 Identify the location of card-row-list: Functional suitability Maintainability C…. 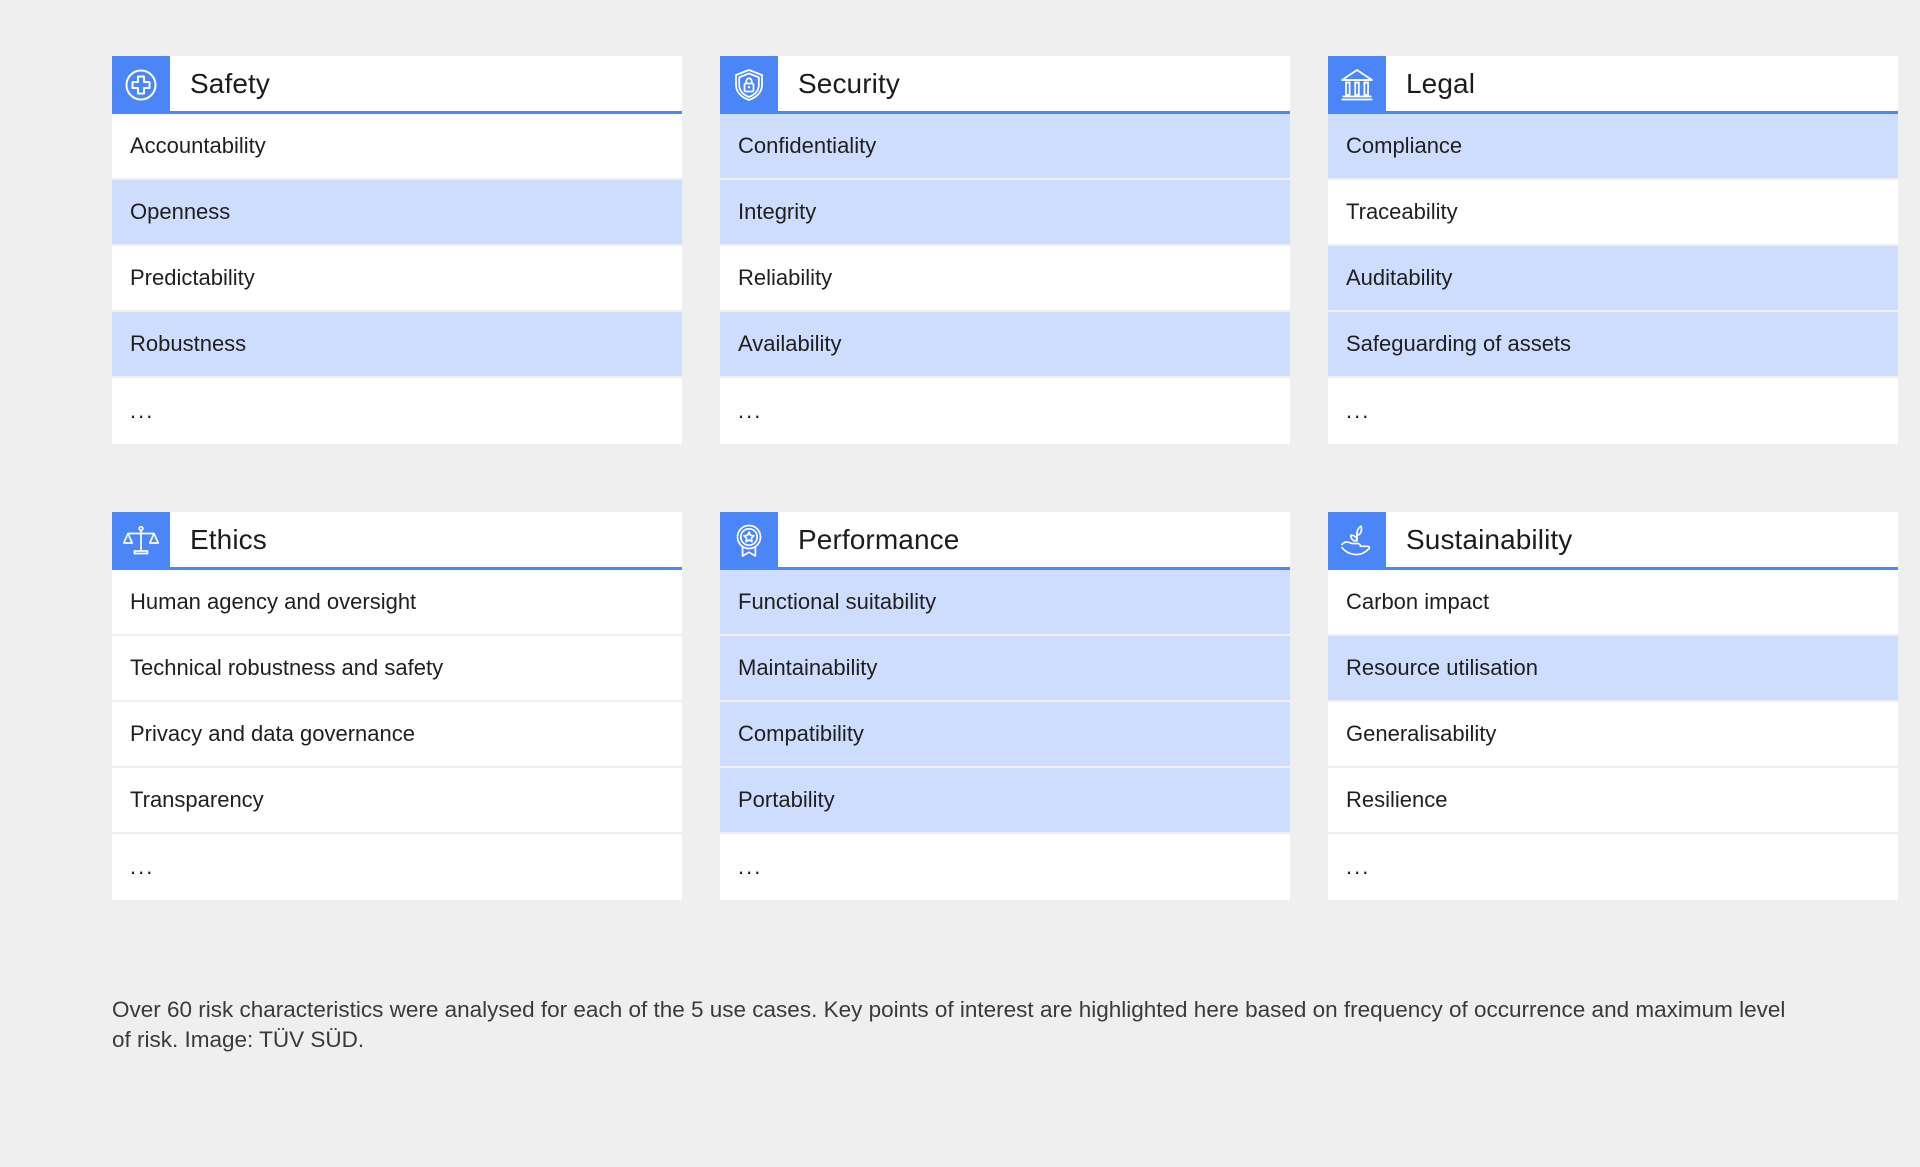
(1005, 735).